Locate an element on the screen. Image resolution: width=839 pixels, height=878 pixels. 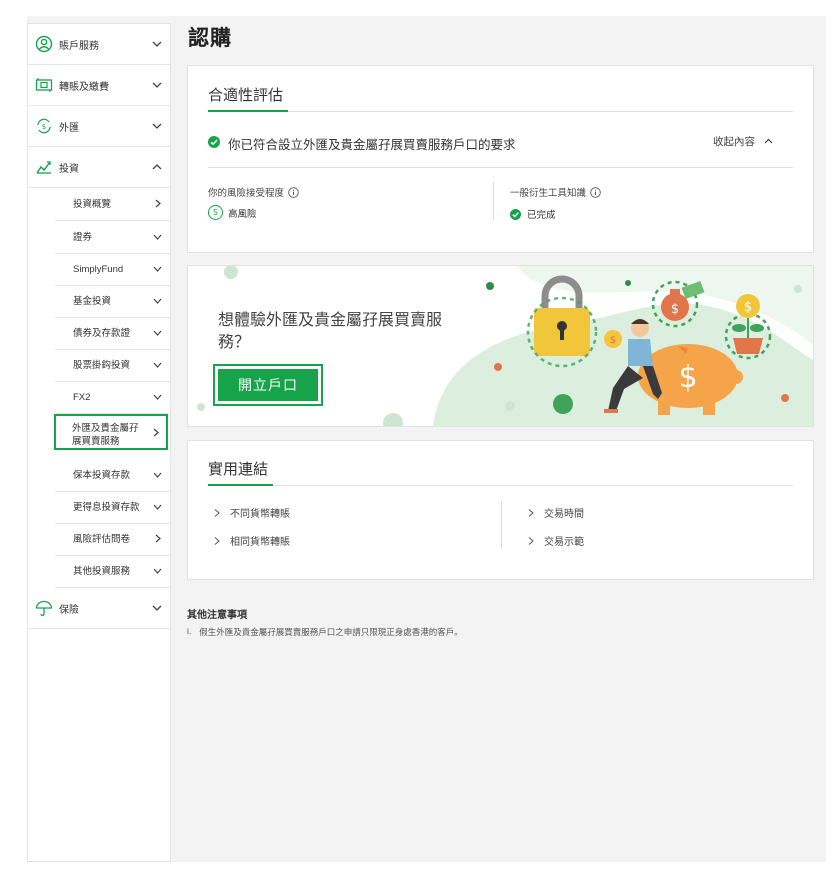
useful-links-card: 實用連結 不同貨幣轉賬 相同貨幣轉賬 交易時間 交易示範 is located at coordinates (500, 510).